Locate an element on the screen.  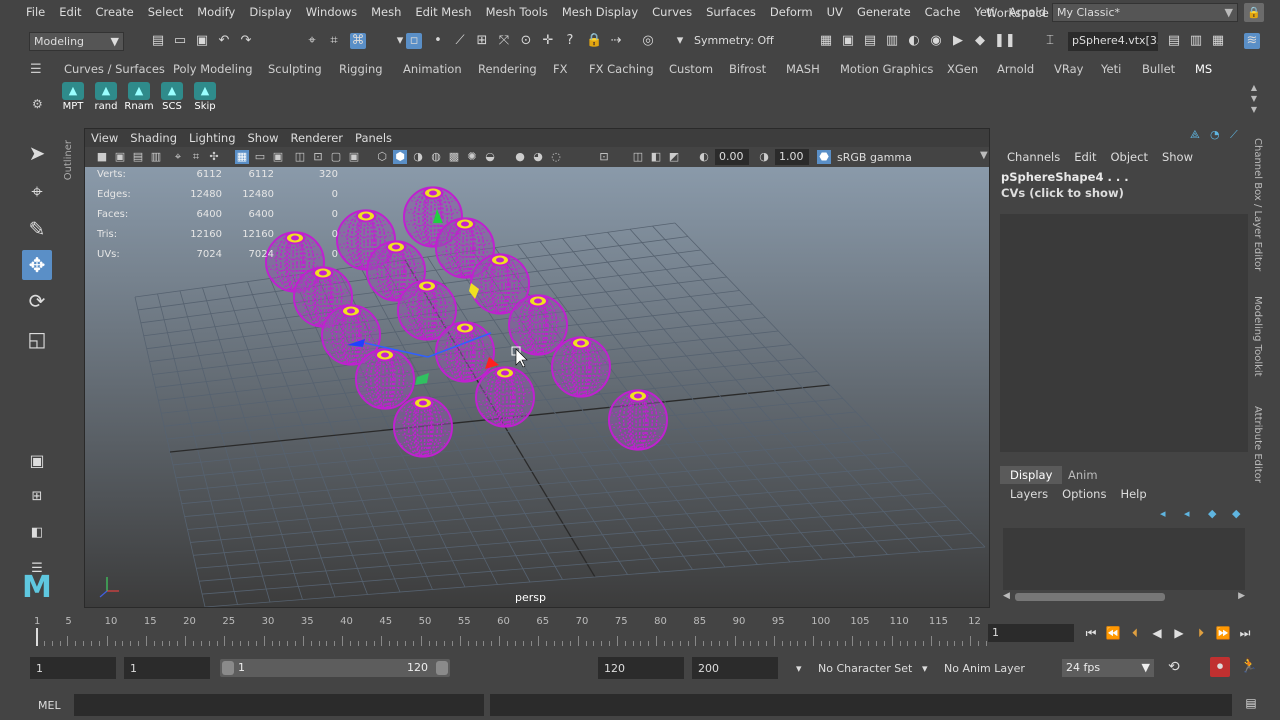
shelf-button: ▲ MPT is located at coordinates (73, 98).